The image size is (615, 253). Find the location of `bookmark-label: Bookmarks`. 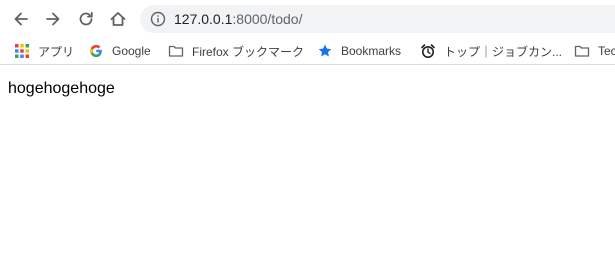

bookmark-label: Bookmarks is located at coordinates (371, 51).